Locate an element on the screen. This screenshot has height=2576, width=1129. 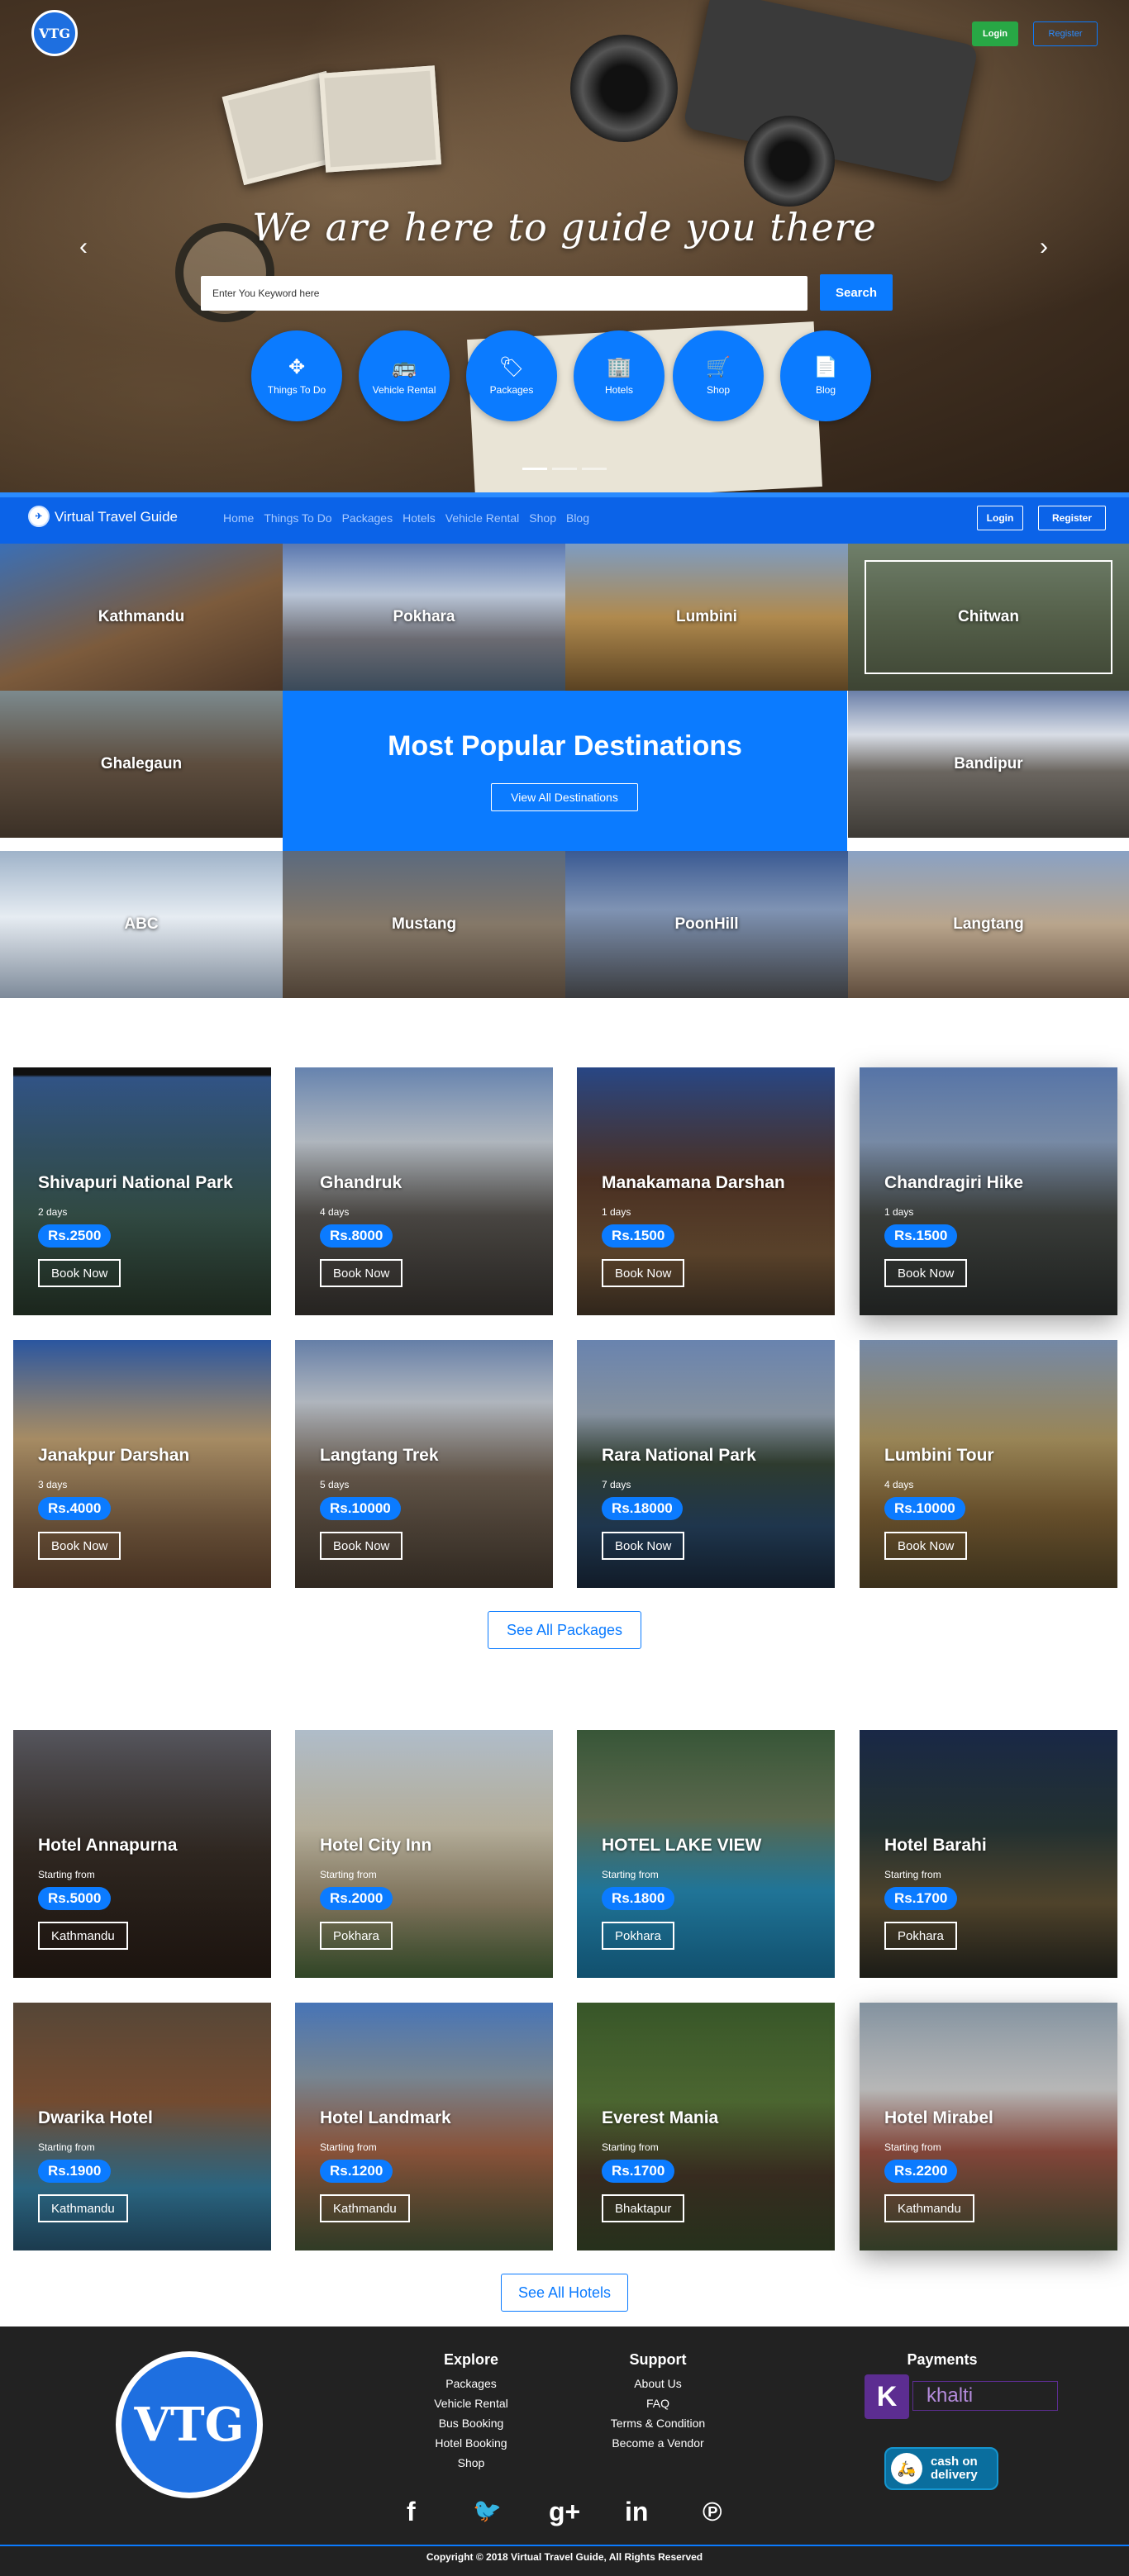
destination-tile-lumbini: Lumbini is located at coordinates (706, 617).